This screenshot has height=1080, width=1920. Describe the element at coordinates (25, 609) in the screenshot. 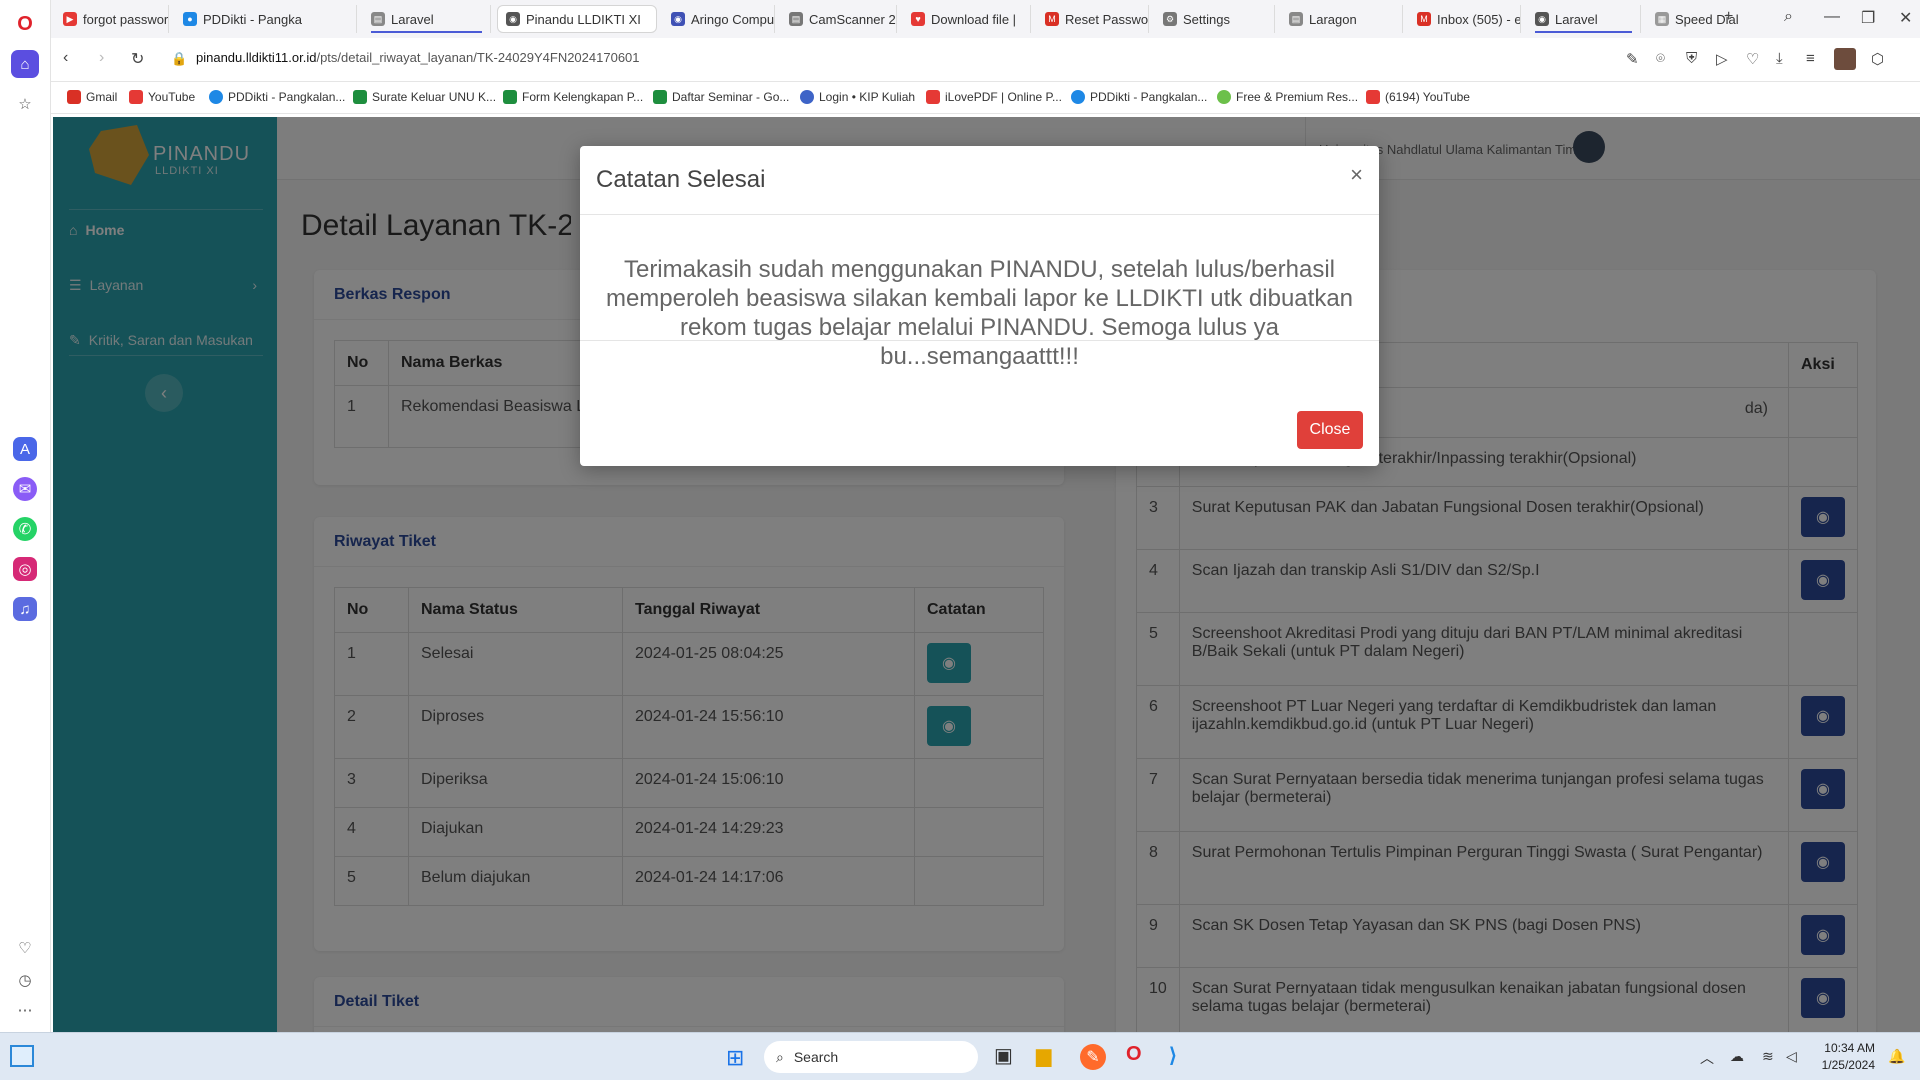

I see `music-player-icon: ♫` at that location.